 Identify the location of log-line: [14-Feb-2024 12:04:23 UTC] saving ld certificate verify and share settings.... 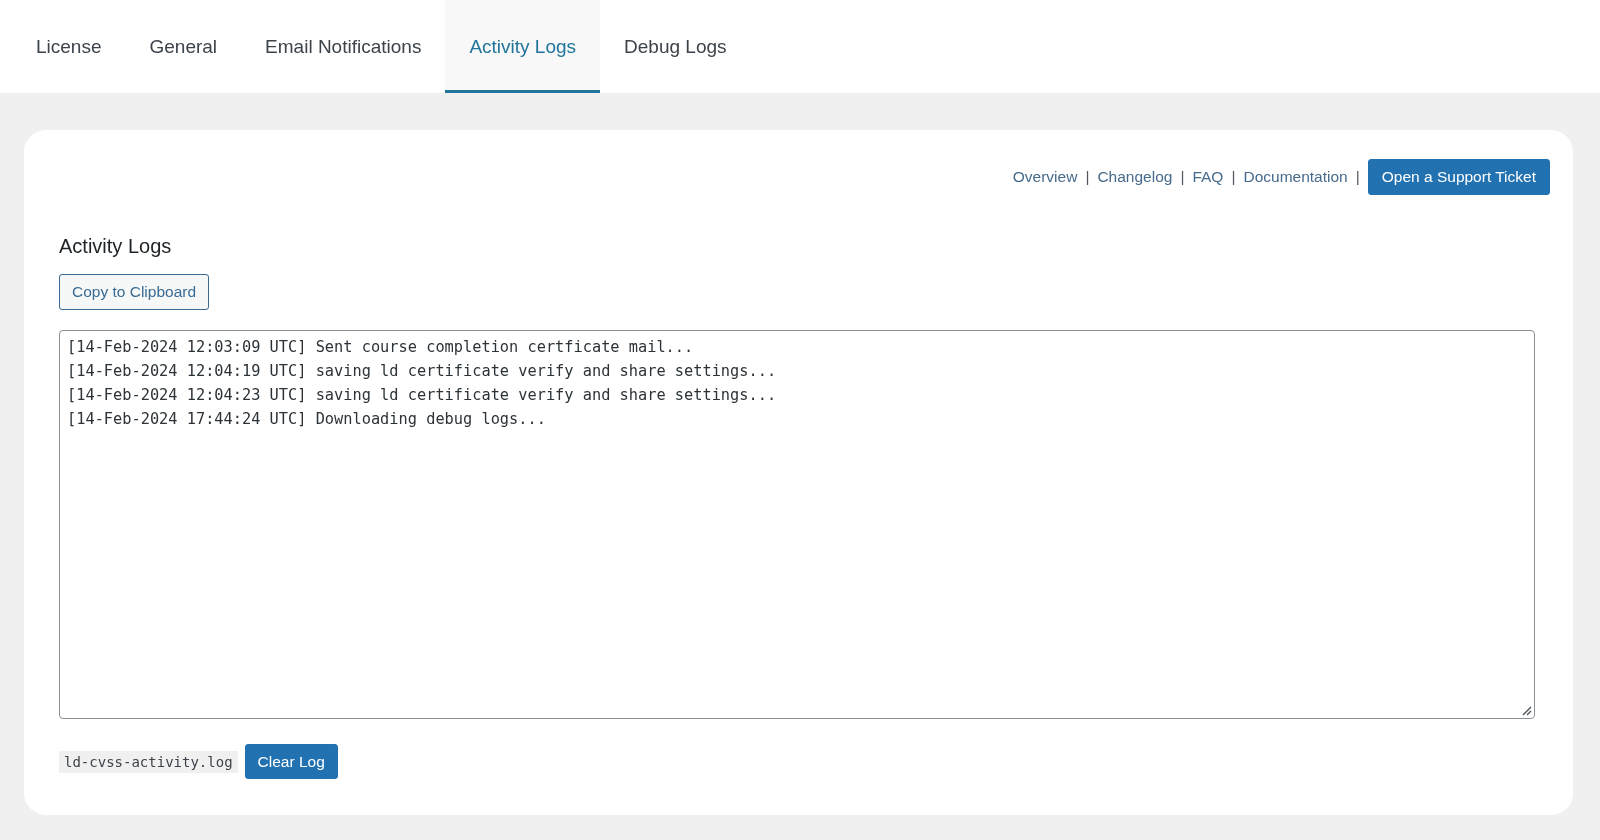
(422, 395).